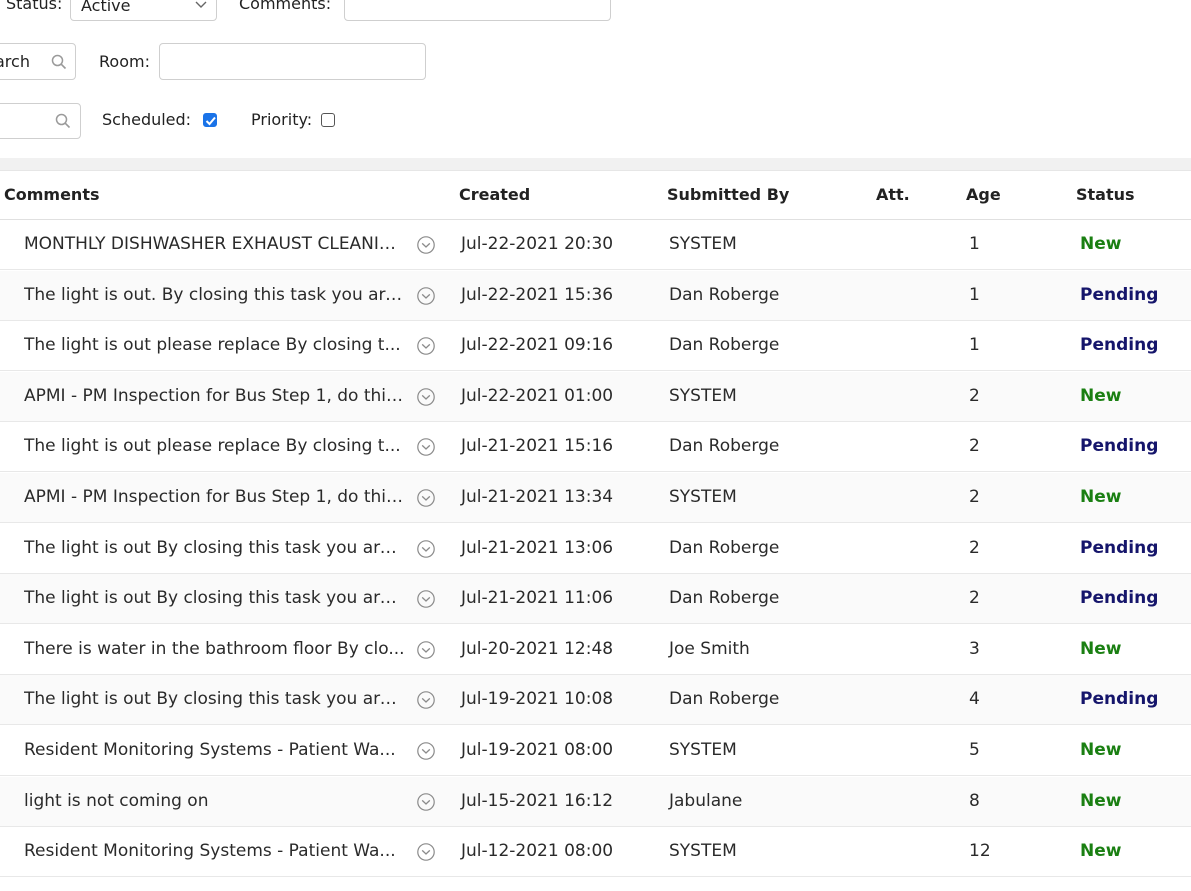 This screenshot has height=891, width=1191. Describe the element at coordinates (34, 6) in the screenshot. I see `status-filter-label: Status:` at that location.